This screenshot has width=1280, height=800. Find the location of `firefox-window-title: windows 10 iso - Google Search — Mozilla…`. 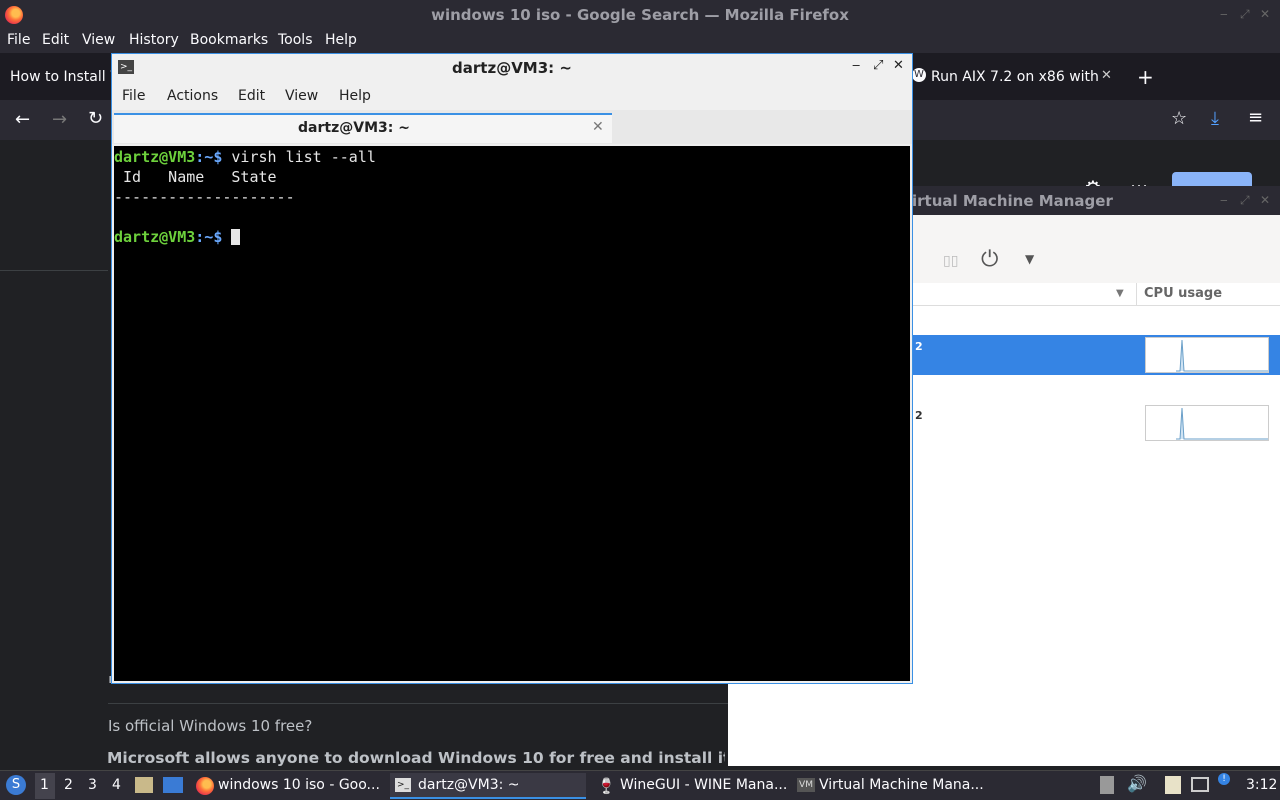

firefox-window-title: windows 10 iso - Google Search — Mozilla… is located at coordinates (640, 15).